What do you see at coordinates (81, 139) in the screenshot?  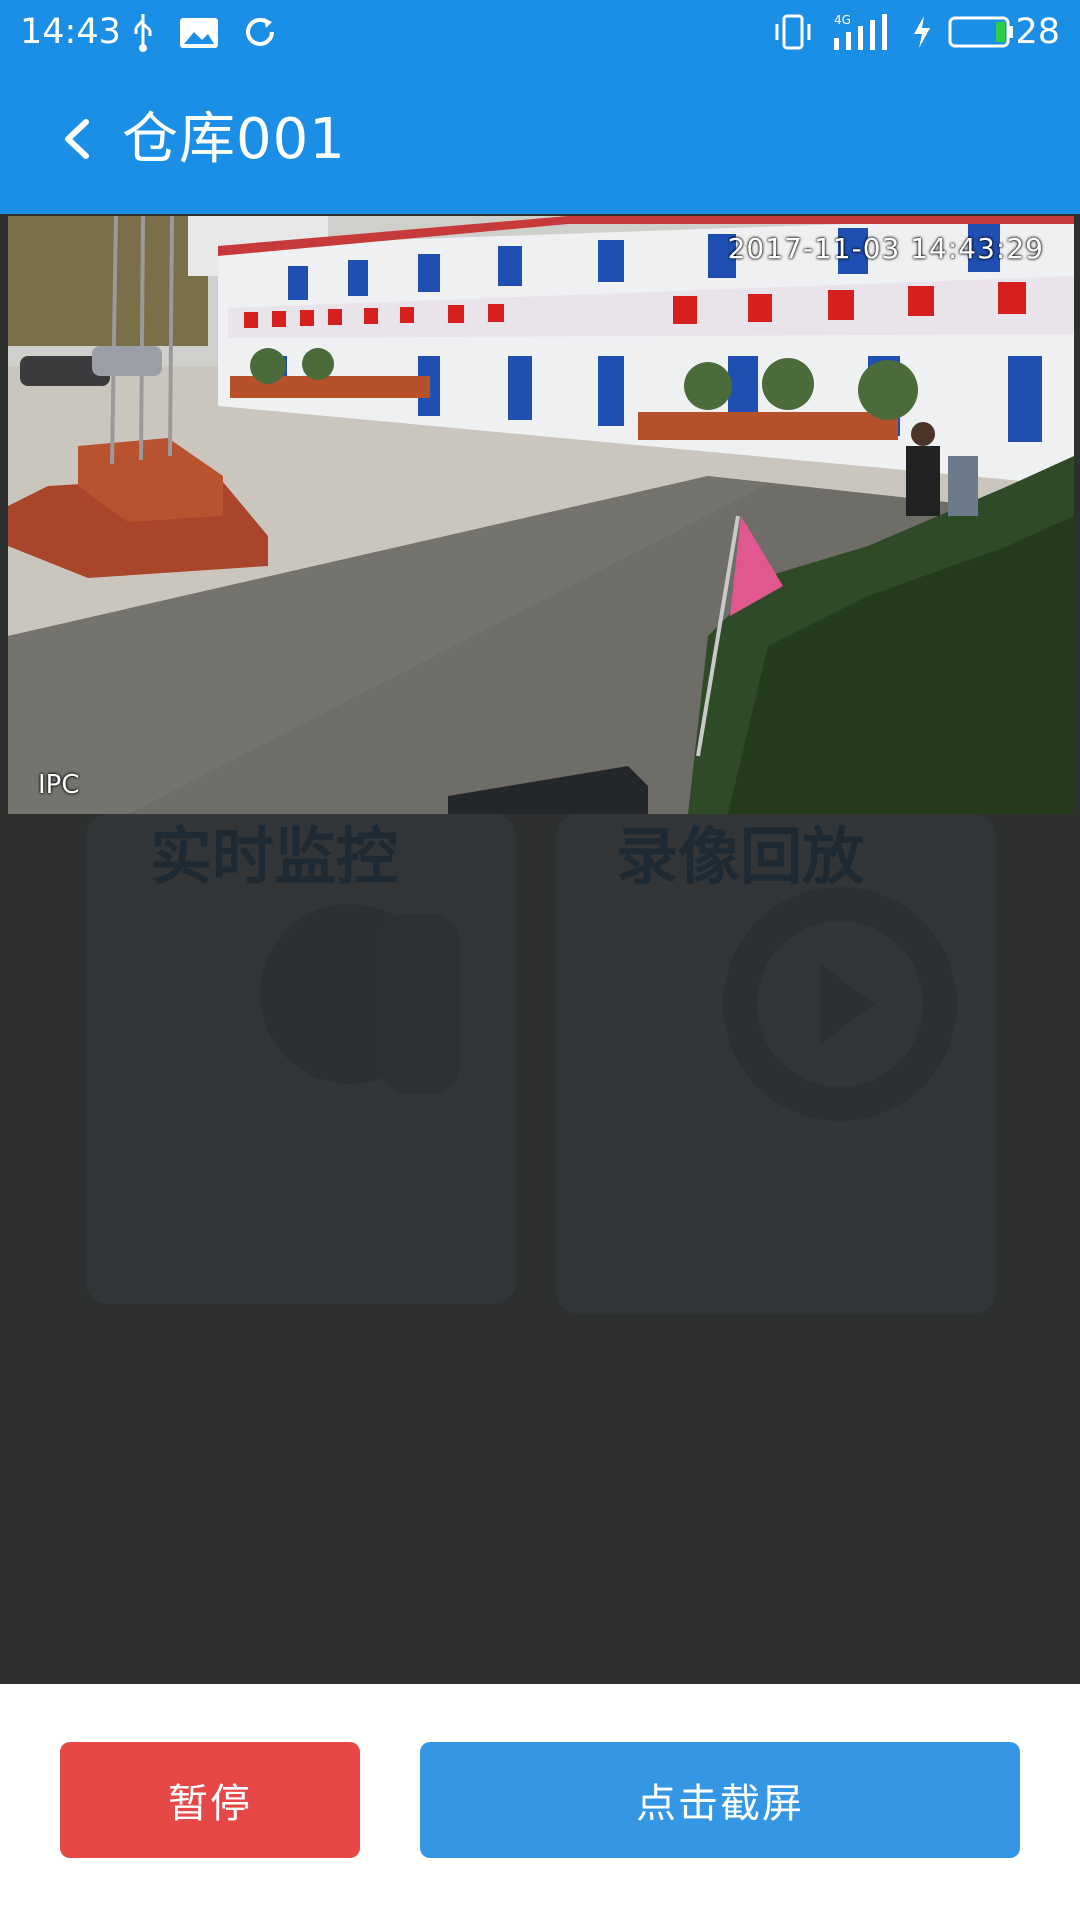 I see `chevron-left-icon` at bounding box center [81, 139].